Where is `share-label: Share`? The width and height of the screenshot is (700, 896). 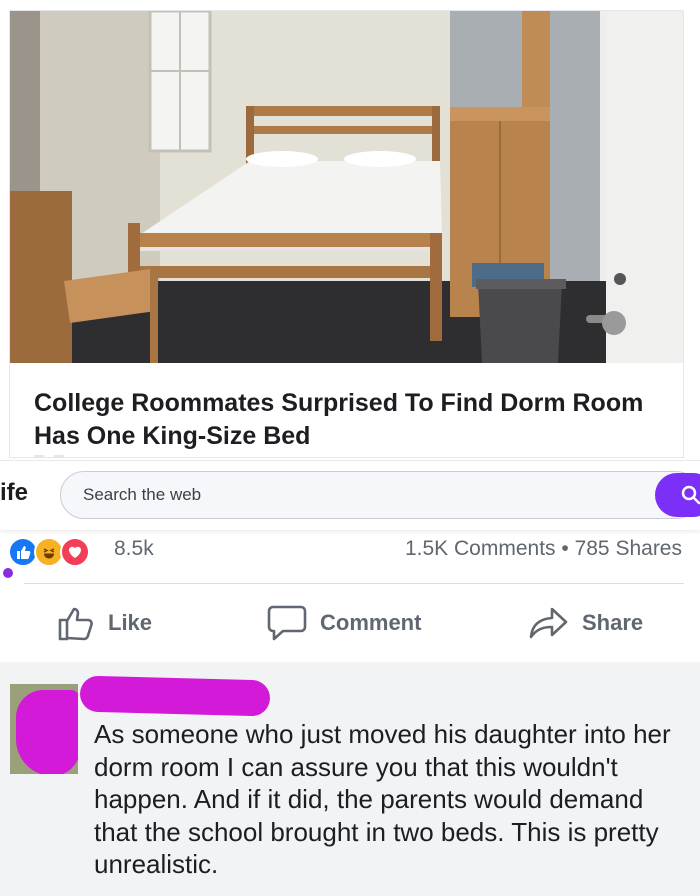 share-label: Share is located at coordinates (613, 622).